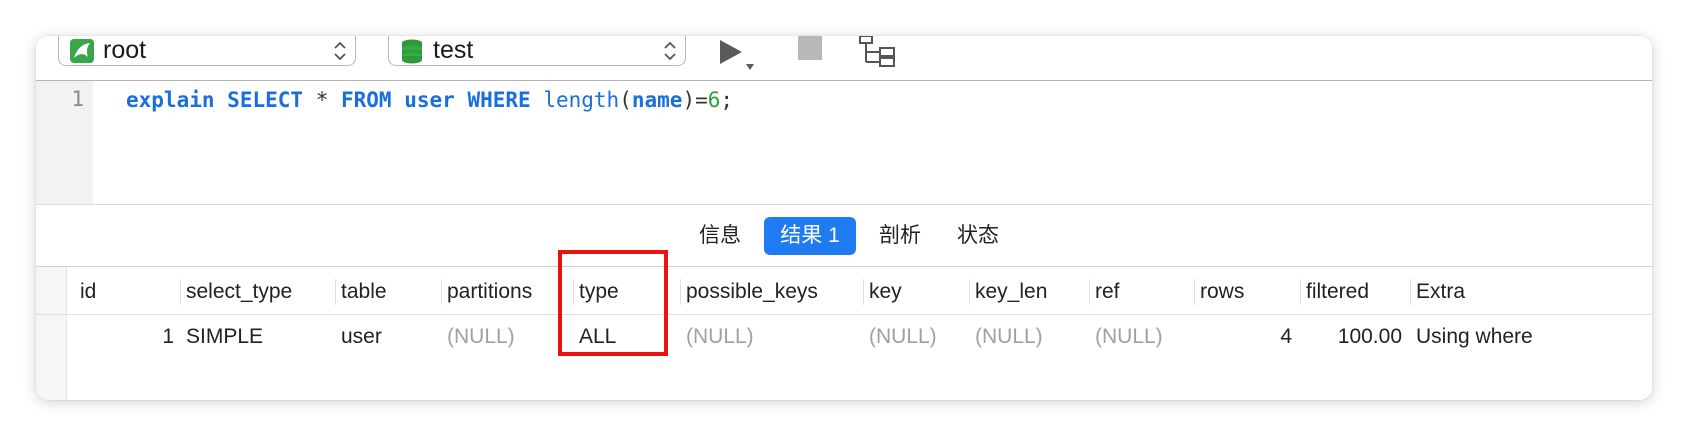 This screenshot has width=1688, height=436. Describe the element at coordinates (170, 100) in the screenshot. I see `keyword-explain: explain` at that location.